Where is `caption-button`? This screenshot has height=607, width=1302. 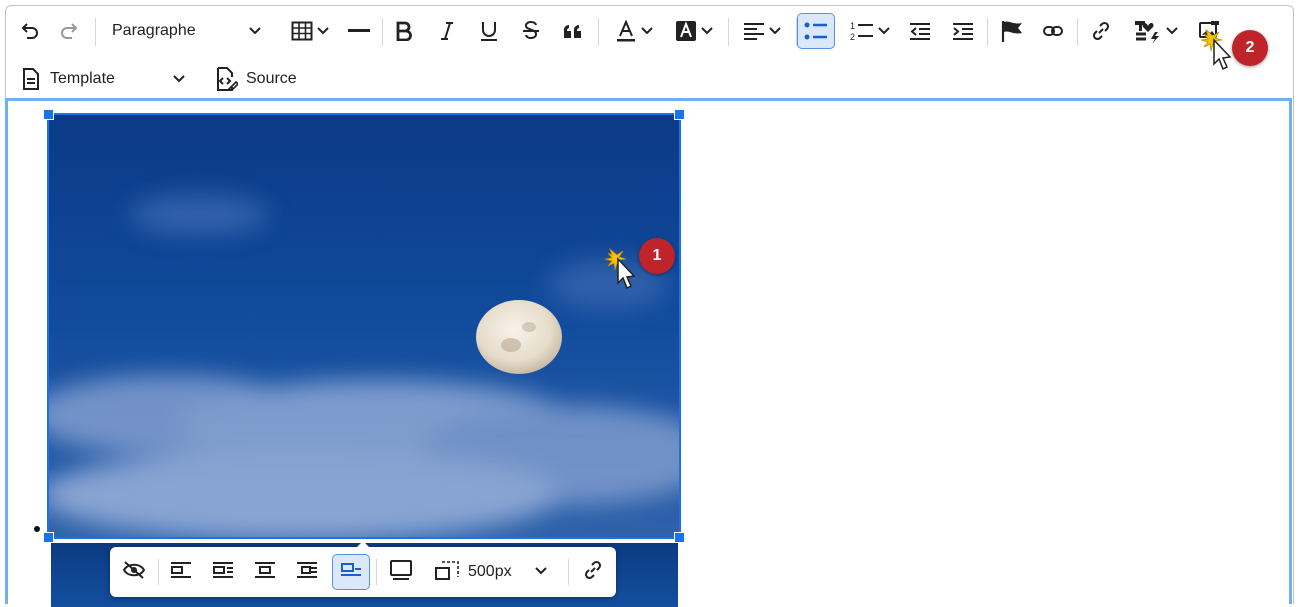
caption-button is located at coordinates (401, 572).